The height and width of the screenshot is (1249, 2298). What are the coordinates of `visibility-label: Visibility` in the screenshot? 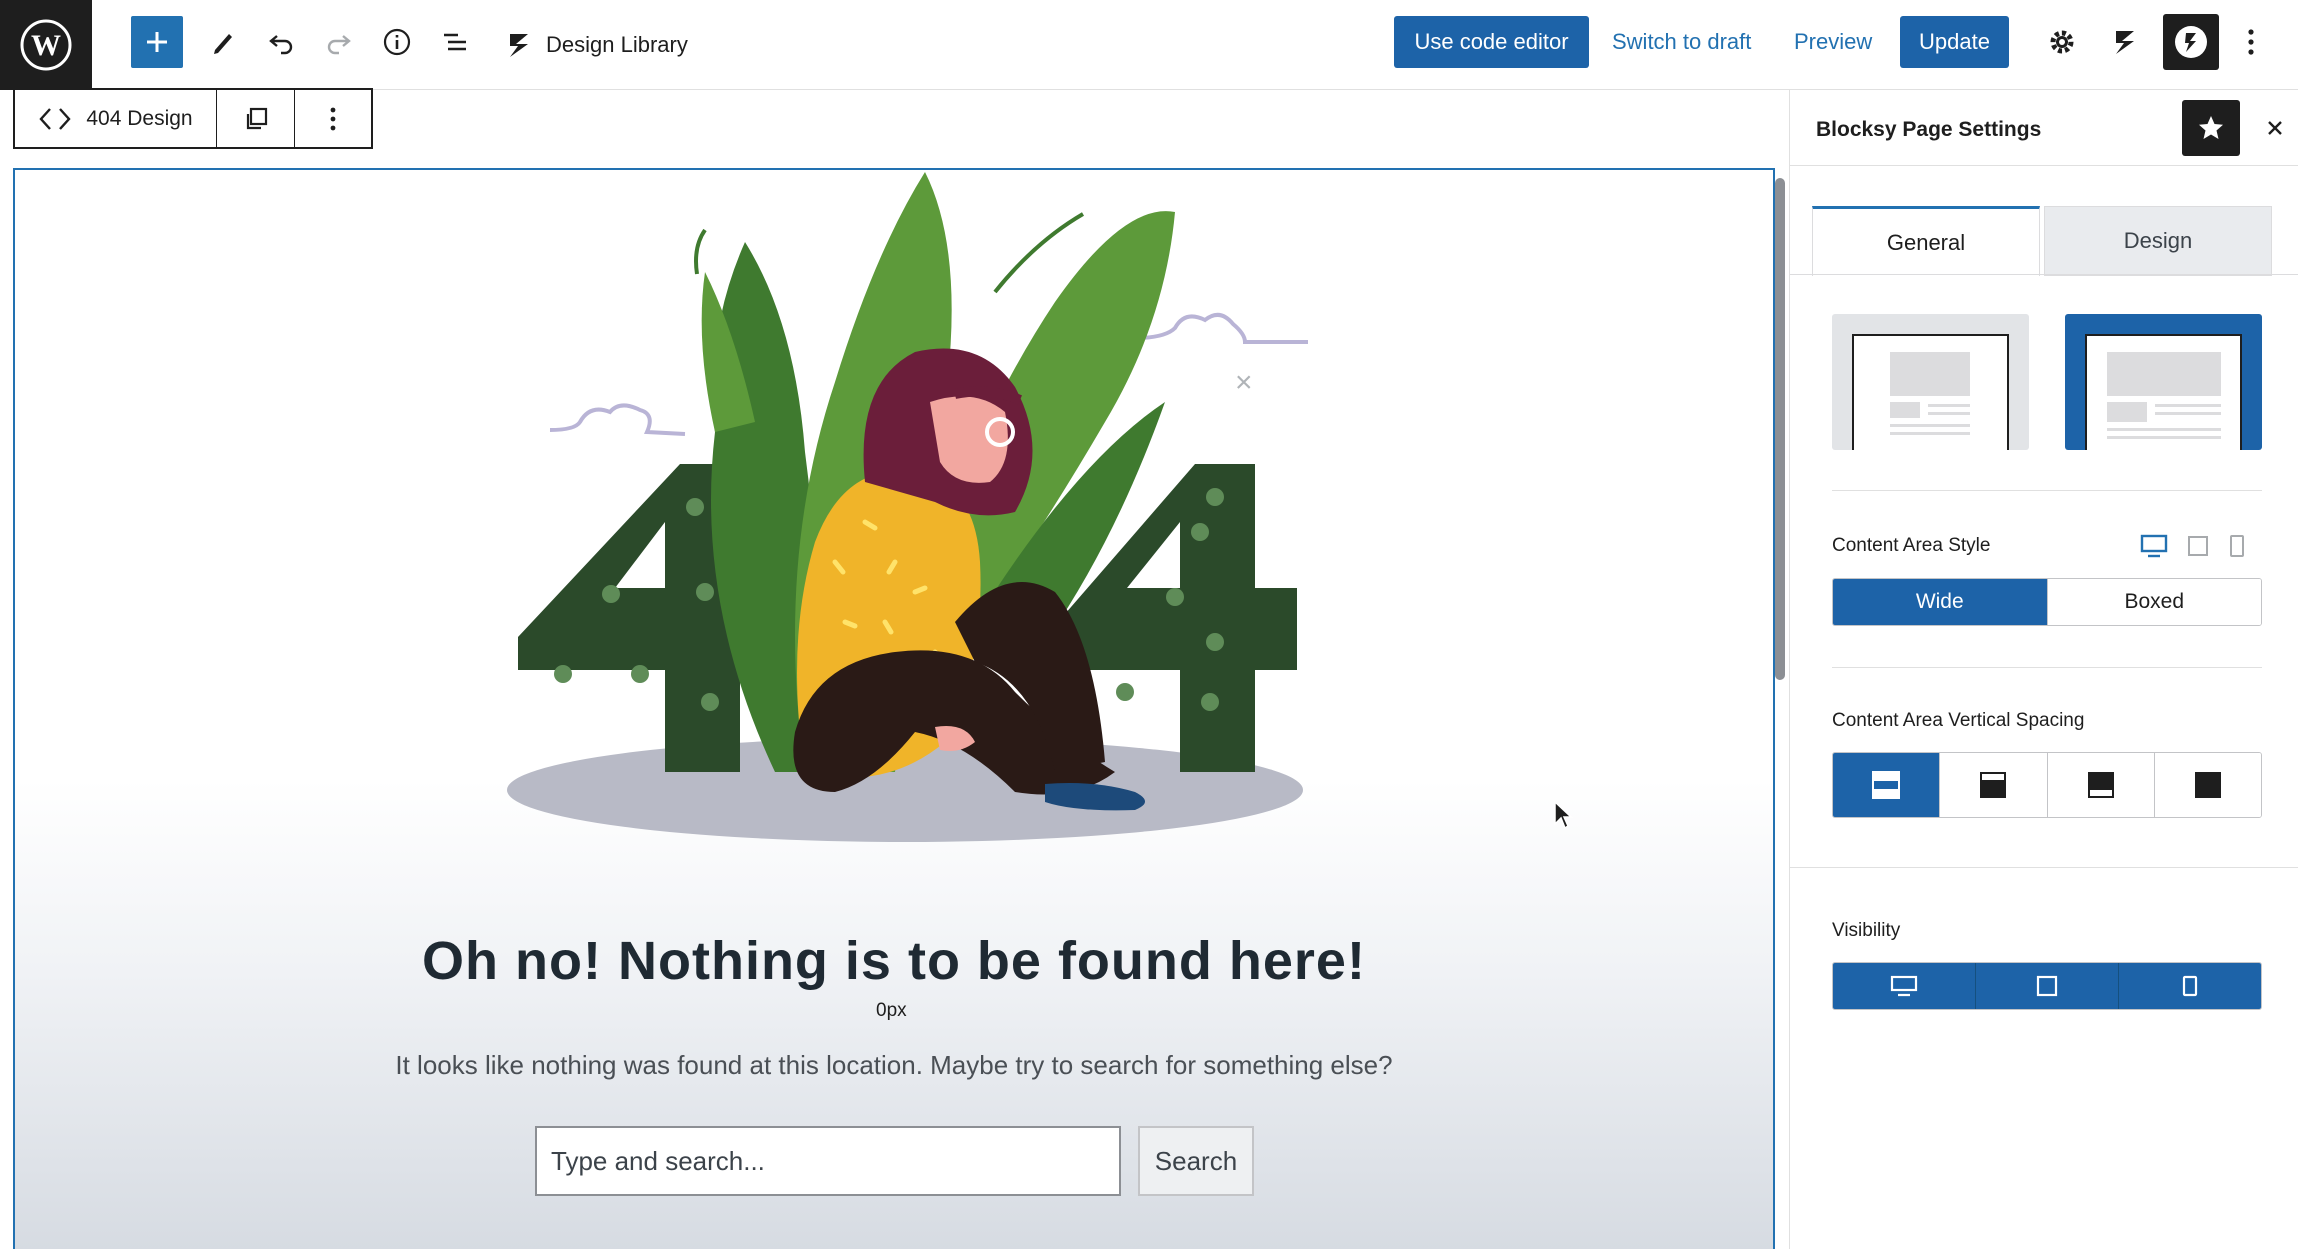 It's located at (1866, 930).